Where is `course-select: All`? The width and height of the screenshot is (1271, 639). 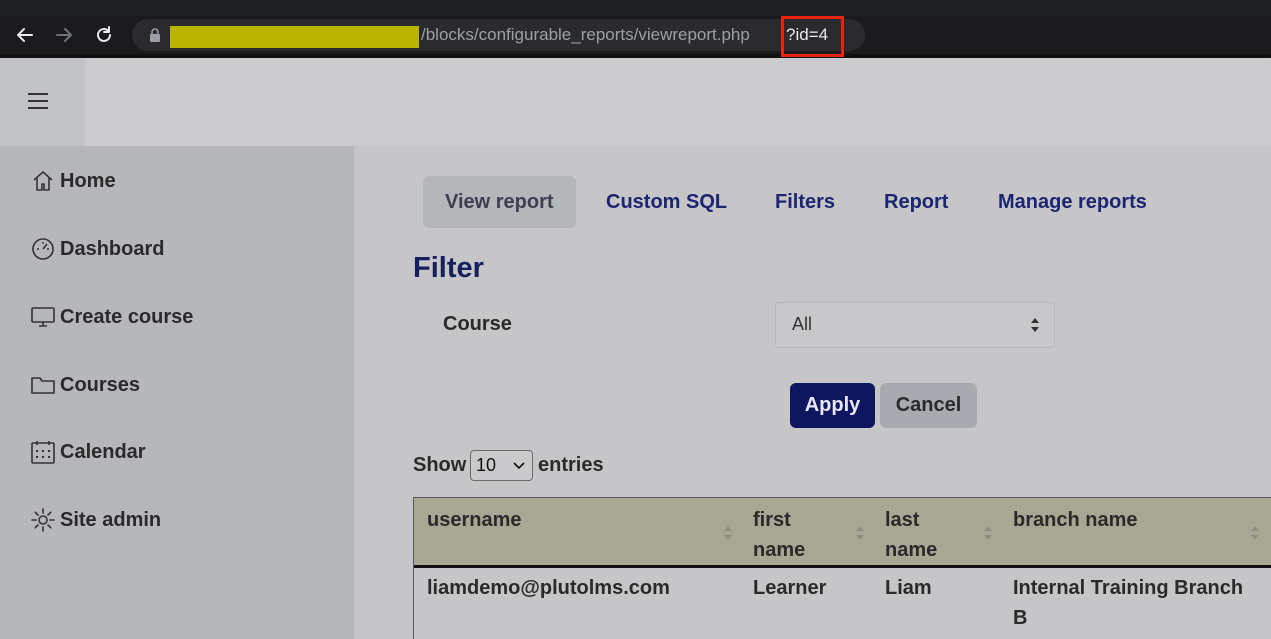 course-select: All is located at coordinates (915, 325).